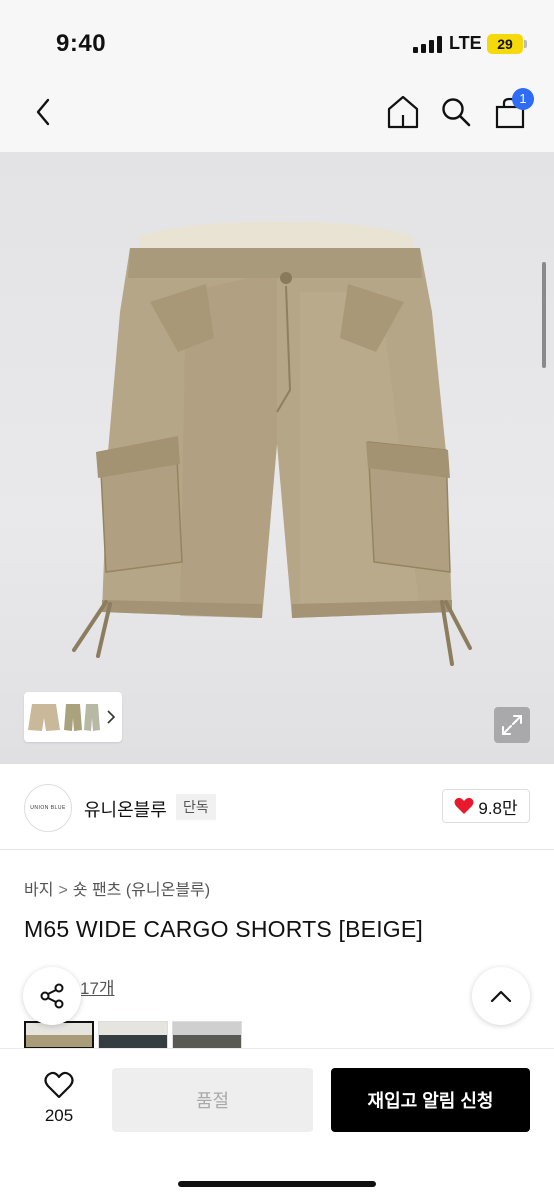 The width and height of the screenshot is (554, 1200). What do you see at coordinates (464, 805) in the screenshot?
I see `heart-icon` at bounding box center [464, 805].